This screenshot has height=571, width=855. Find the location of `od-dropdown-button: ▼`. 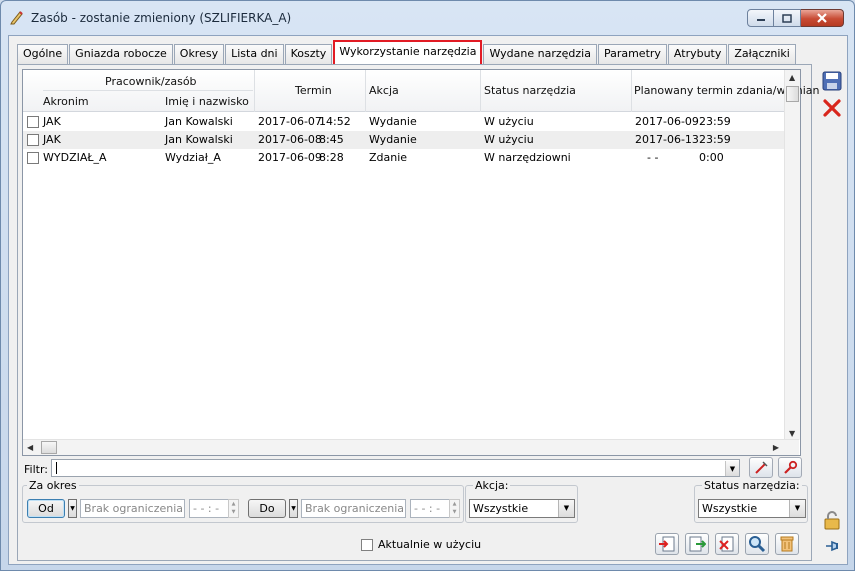

od-dropdown-button: ▼ is located at coordinates (72, 508).